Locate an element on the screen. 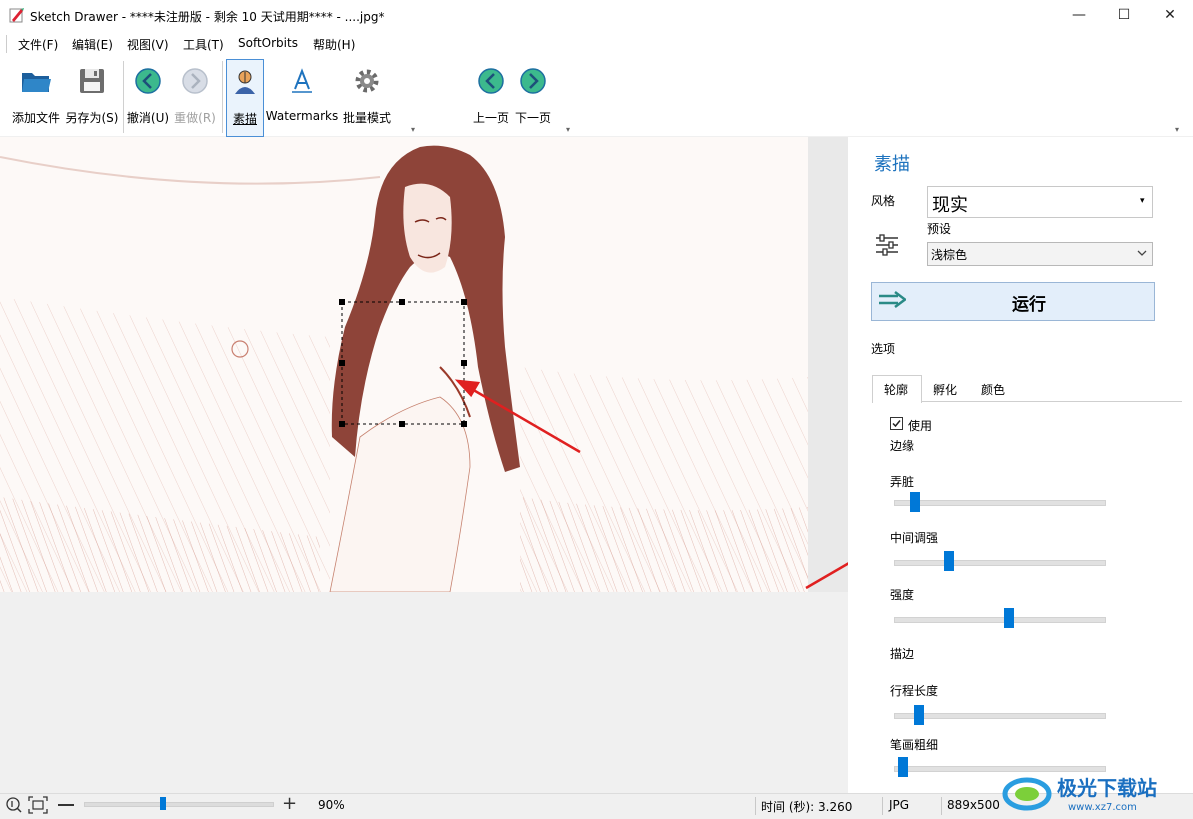  style-label: 风格 is located at coordinates (883, 201).